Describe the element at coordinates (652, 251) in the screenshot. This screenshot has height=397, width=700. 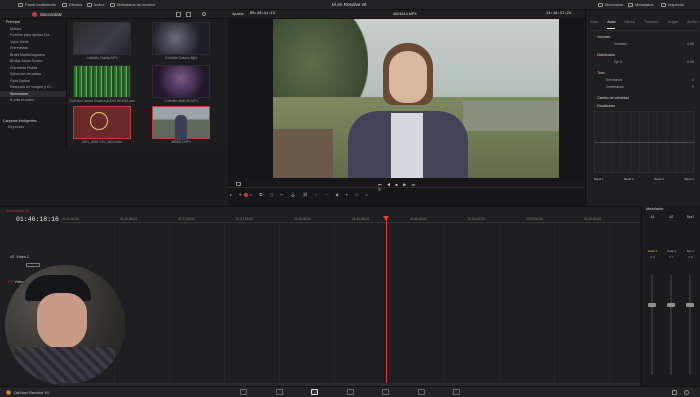
I see `channel-name: Audio 1` at that location.